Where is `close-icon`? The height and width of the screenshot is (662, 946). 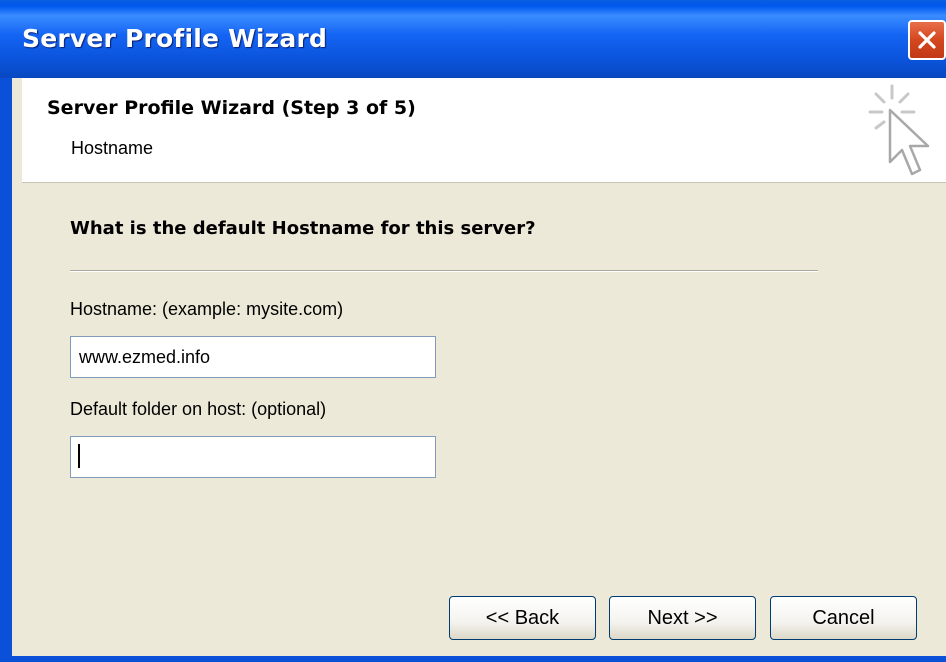
close-icon is located at coordinates (927, 40).